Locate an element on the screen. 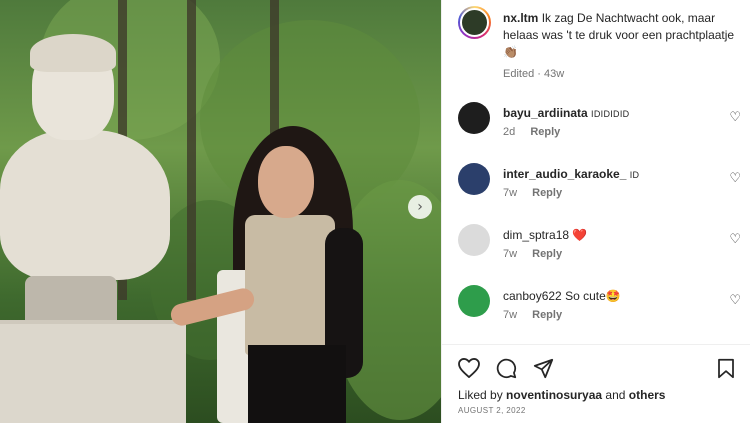 The image size is (750, 423). chevron-right-icon: › is located at coordinates (420, 207).